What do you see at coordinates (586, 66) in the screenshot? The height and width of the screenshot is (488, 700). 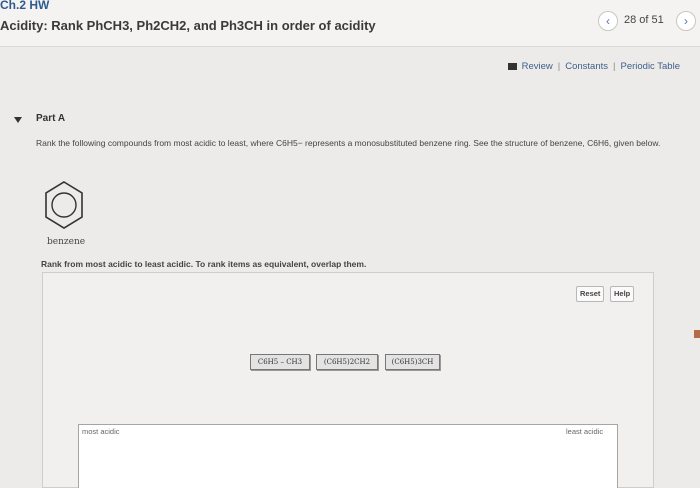 I see `constants-link: Constants` at bounding box center [586, 66].